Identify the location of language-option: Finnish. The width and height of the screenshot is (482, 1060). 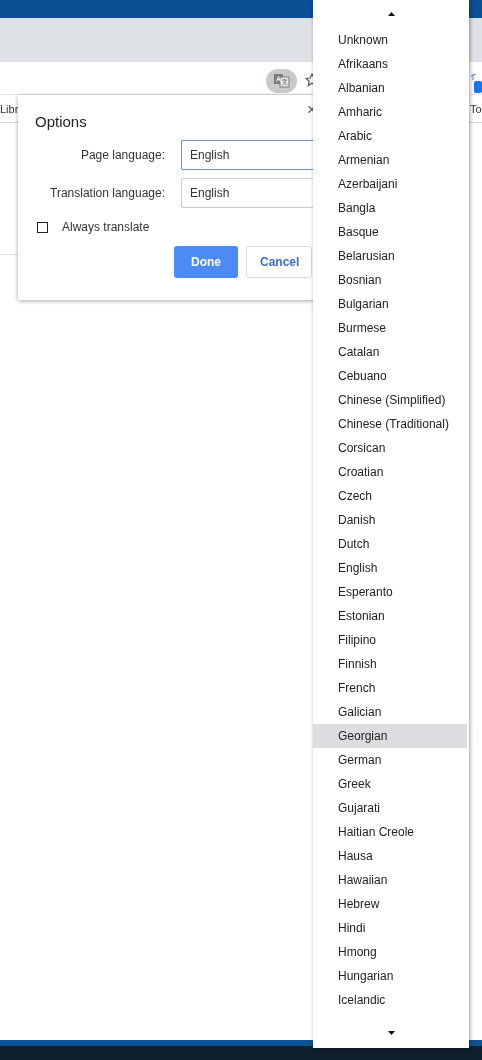
(390, 664).